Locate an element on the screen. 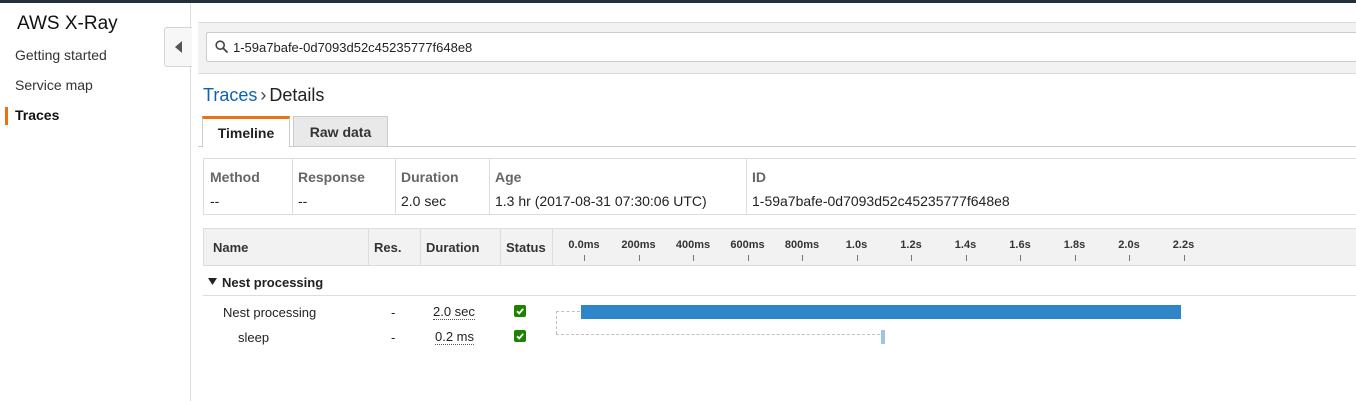  segment-name: Nest processing is located at coordinates (270, 312).